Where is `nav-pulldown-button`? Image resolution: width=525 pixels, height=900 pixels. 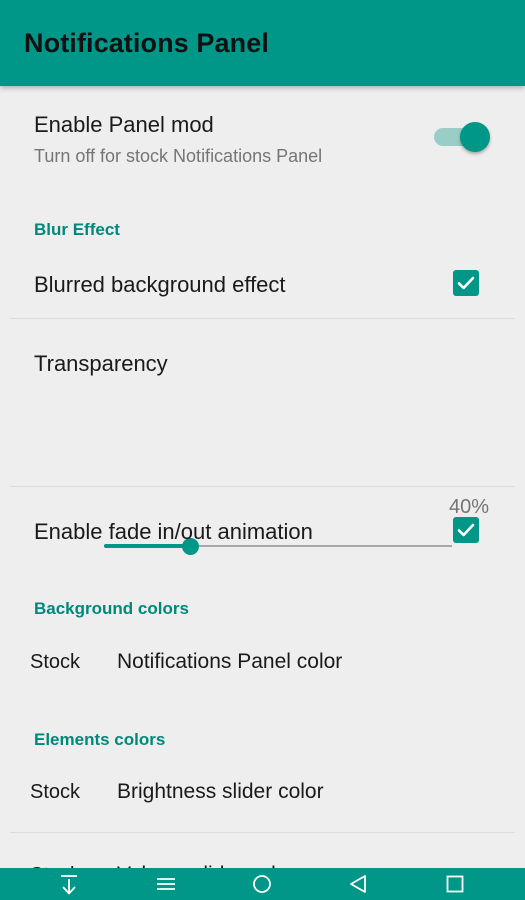 nav-pulldown-button is located at coordinates (69, 884).